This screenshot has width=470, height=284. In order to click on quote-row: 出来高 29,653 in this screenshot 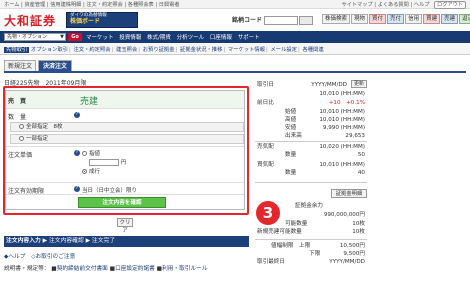, I will do `click(310, 136)`.